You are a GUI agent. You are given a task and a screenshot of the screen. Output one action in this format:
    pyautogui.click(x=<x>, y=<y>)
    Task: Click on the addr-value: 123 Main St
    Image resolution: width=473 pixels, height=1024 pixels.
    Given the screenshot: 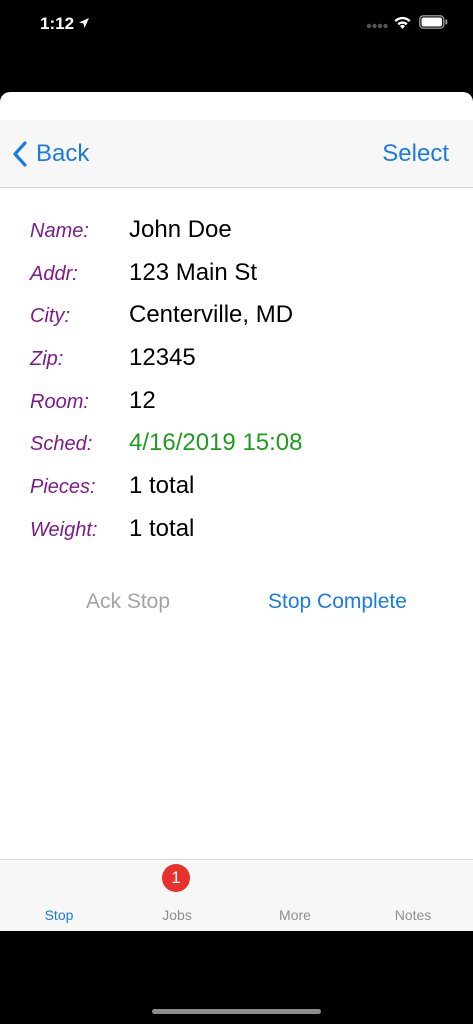 What is the action you would take?
    pyautogui.click(x=193, y=272)
    